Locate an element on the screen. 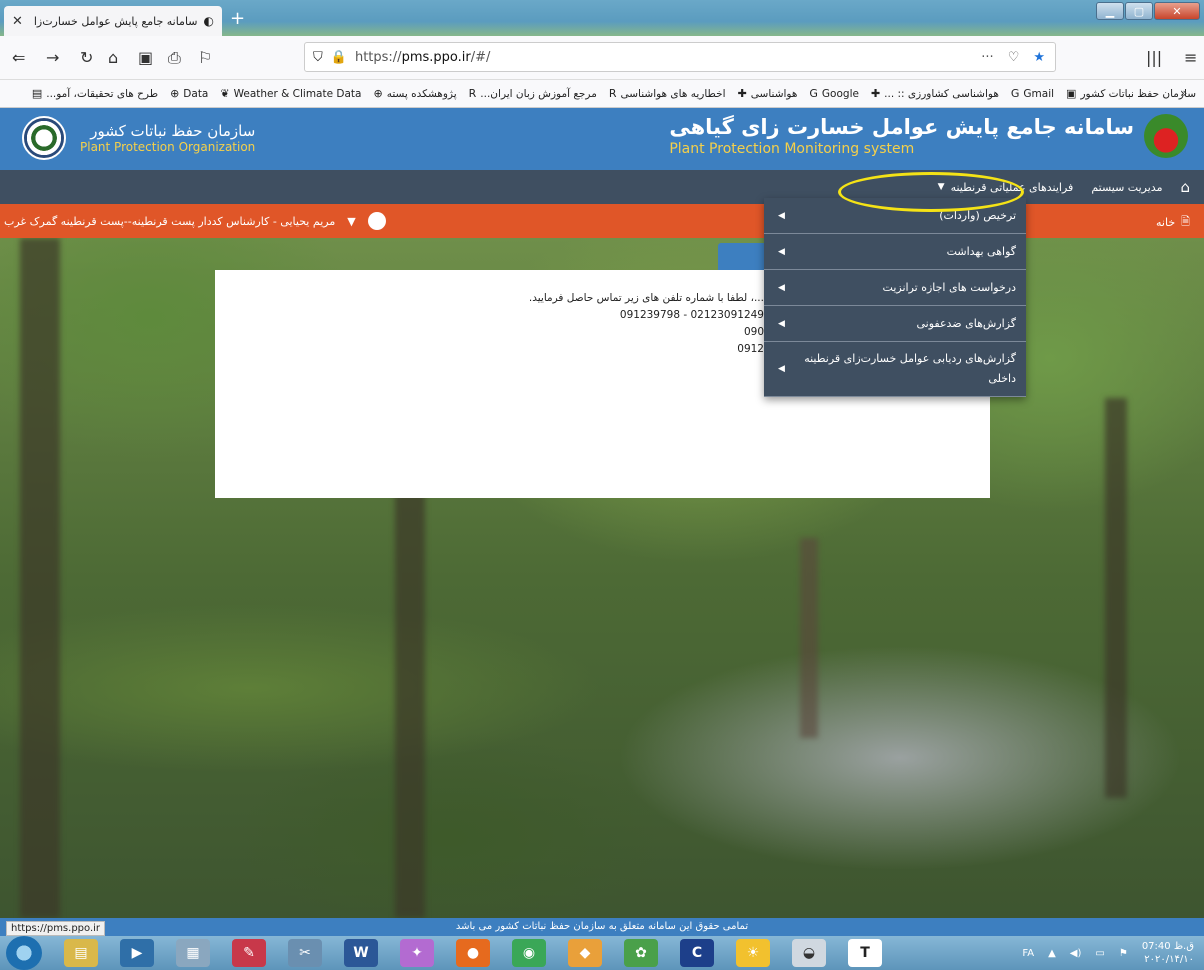 The width and height of the screenshot is (1204, 970). network-icon: ▭ is located at coordinates (1099, 953).